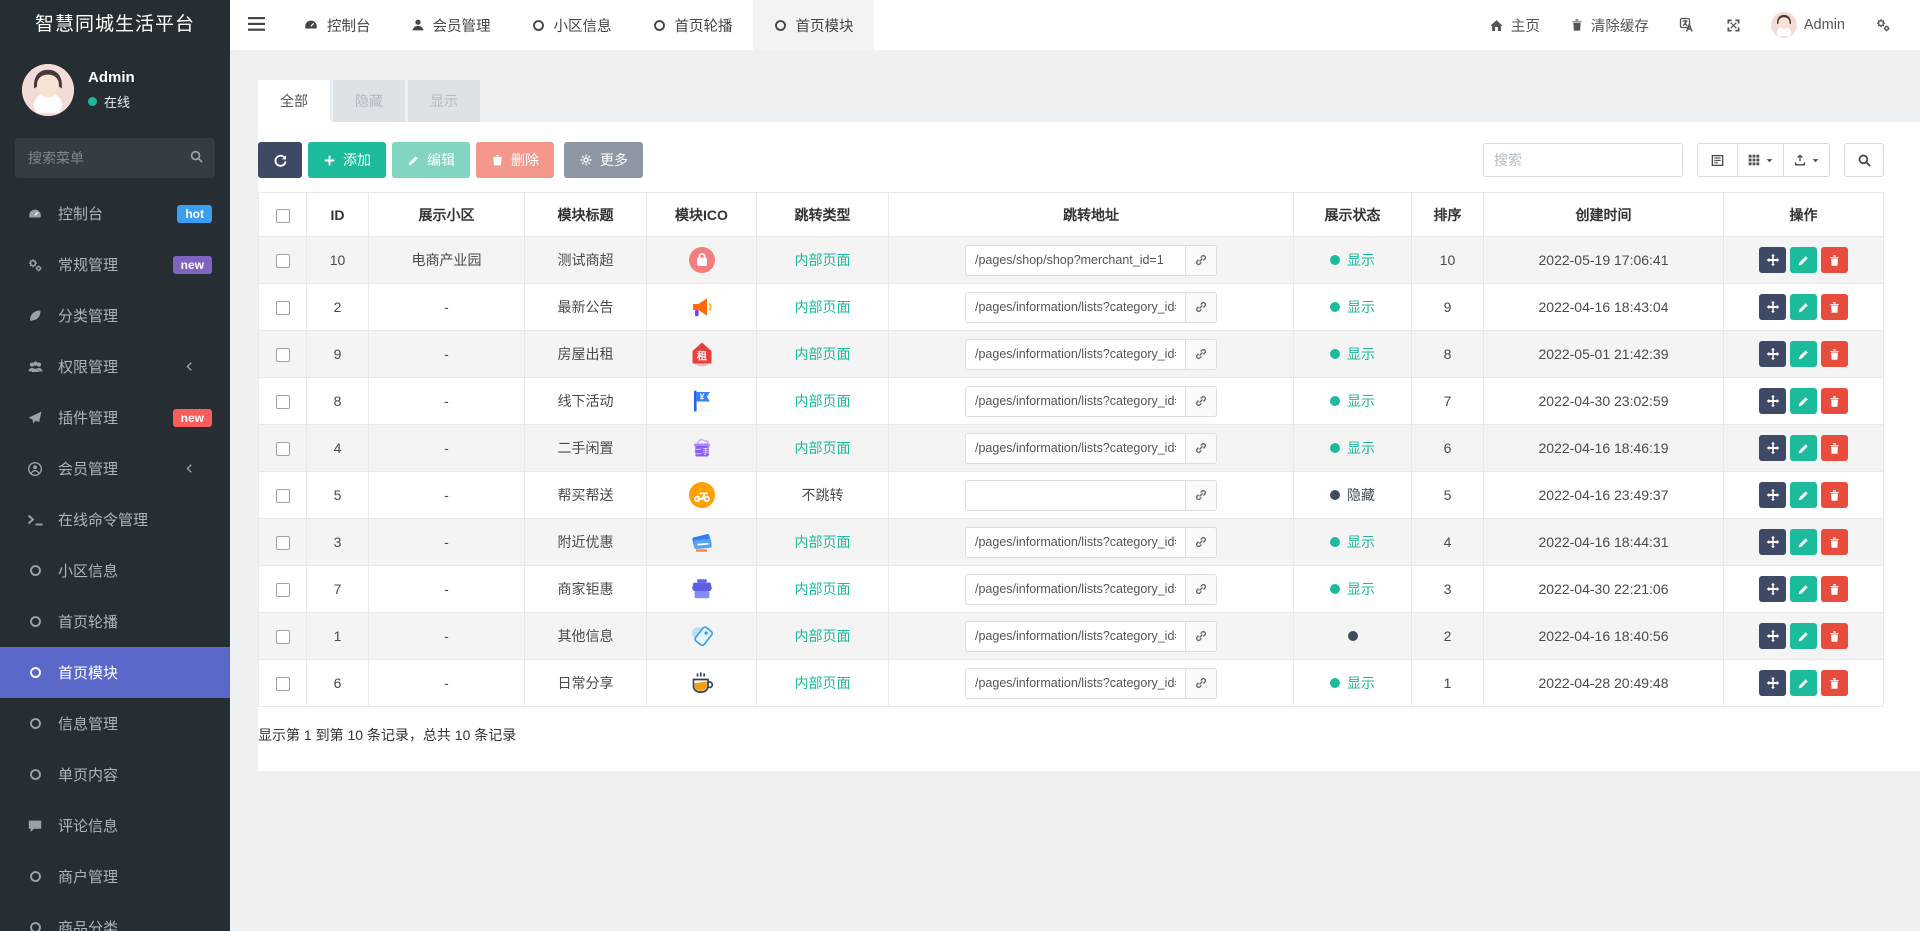 The image size is (1920, 931). I want to click on language-toggle, so click(1687, 25).